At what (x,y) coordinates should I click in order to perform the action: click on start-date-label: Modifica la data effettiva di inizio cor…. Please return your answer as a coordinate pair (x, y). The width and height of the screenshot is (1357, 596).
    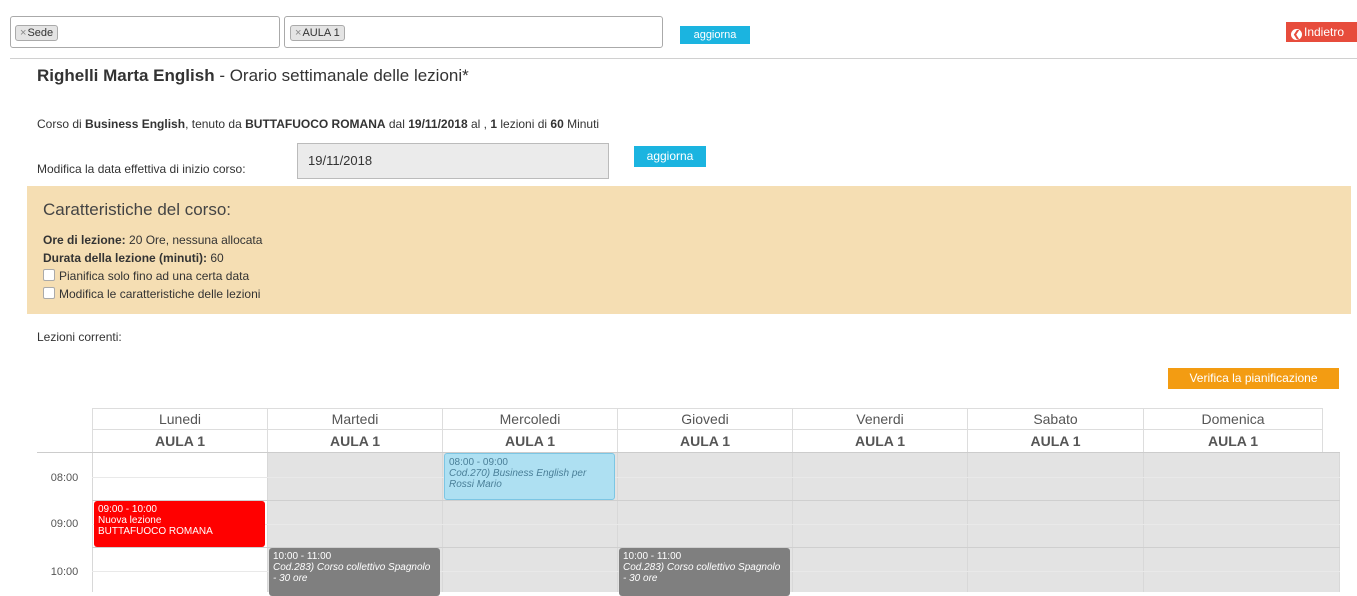
    Looking at the image, I should click on (141, 169).